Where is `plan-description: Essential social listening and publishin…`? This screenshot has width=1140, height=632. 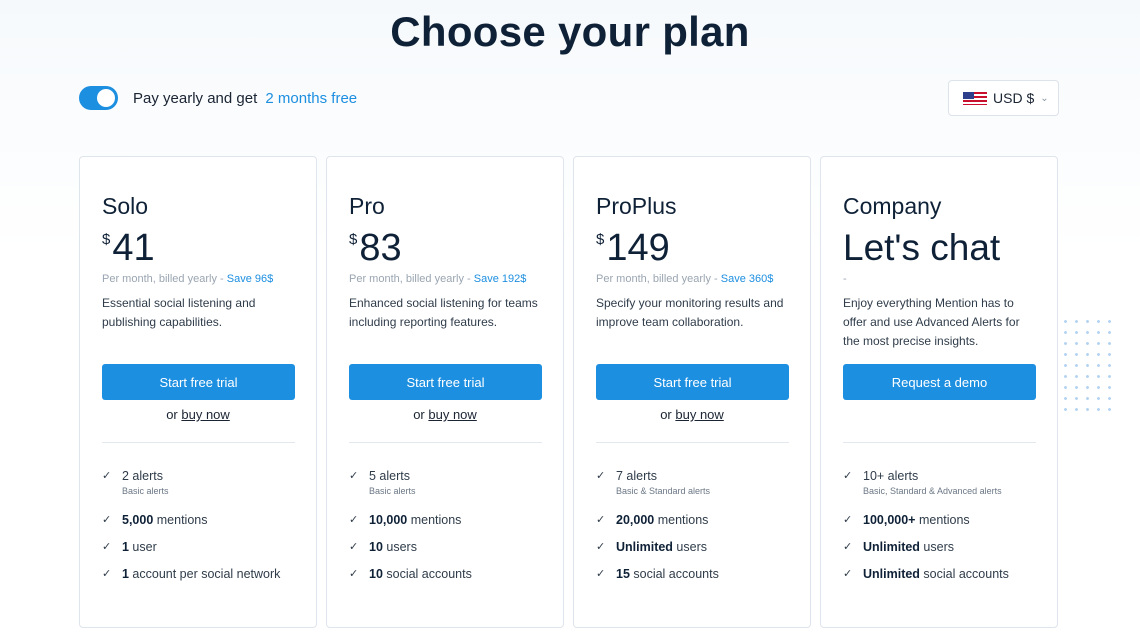
plan-description: Essential social listening and publishin… is located at coordinates (179, 312).